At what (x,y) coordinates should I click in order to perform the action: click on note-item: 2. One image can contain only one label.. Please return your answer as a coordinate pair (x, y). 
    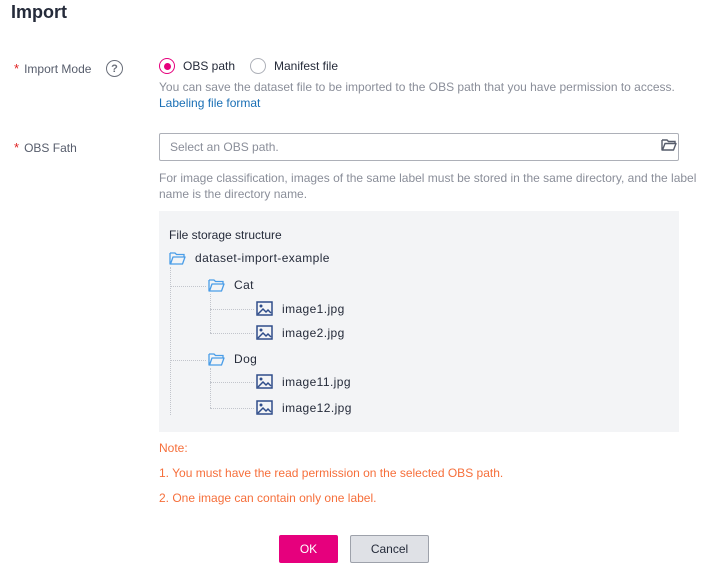
    Looking at the image, I should click on (268, 498).